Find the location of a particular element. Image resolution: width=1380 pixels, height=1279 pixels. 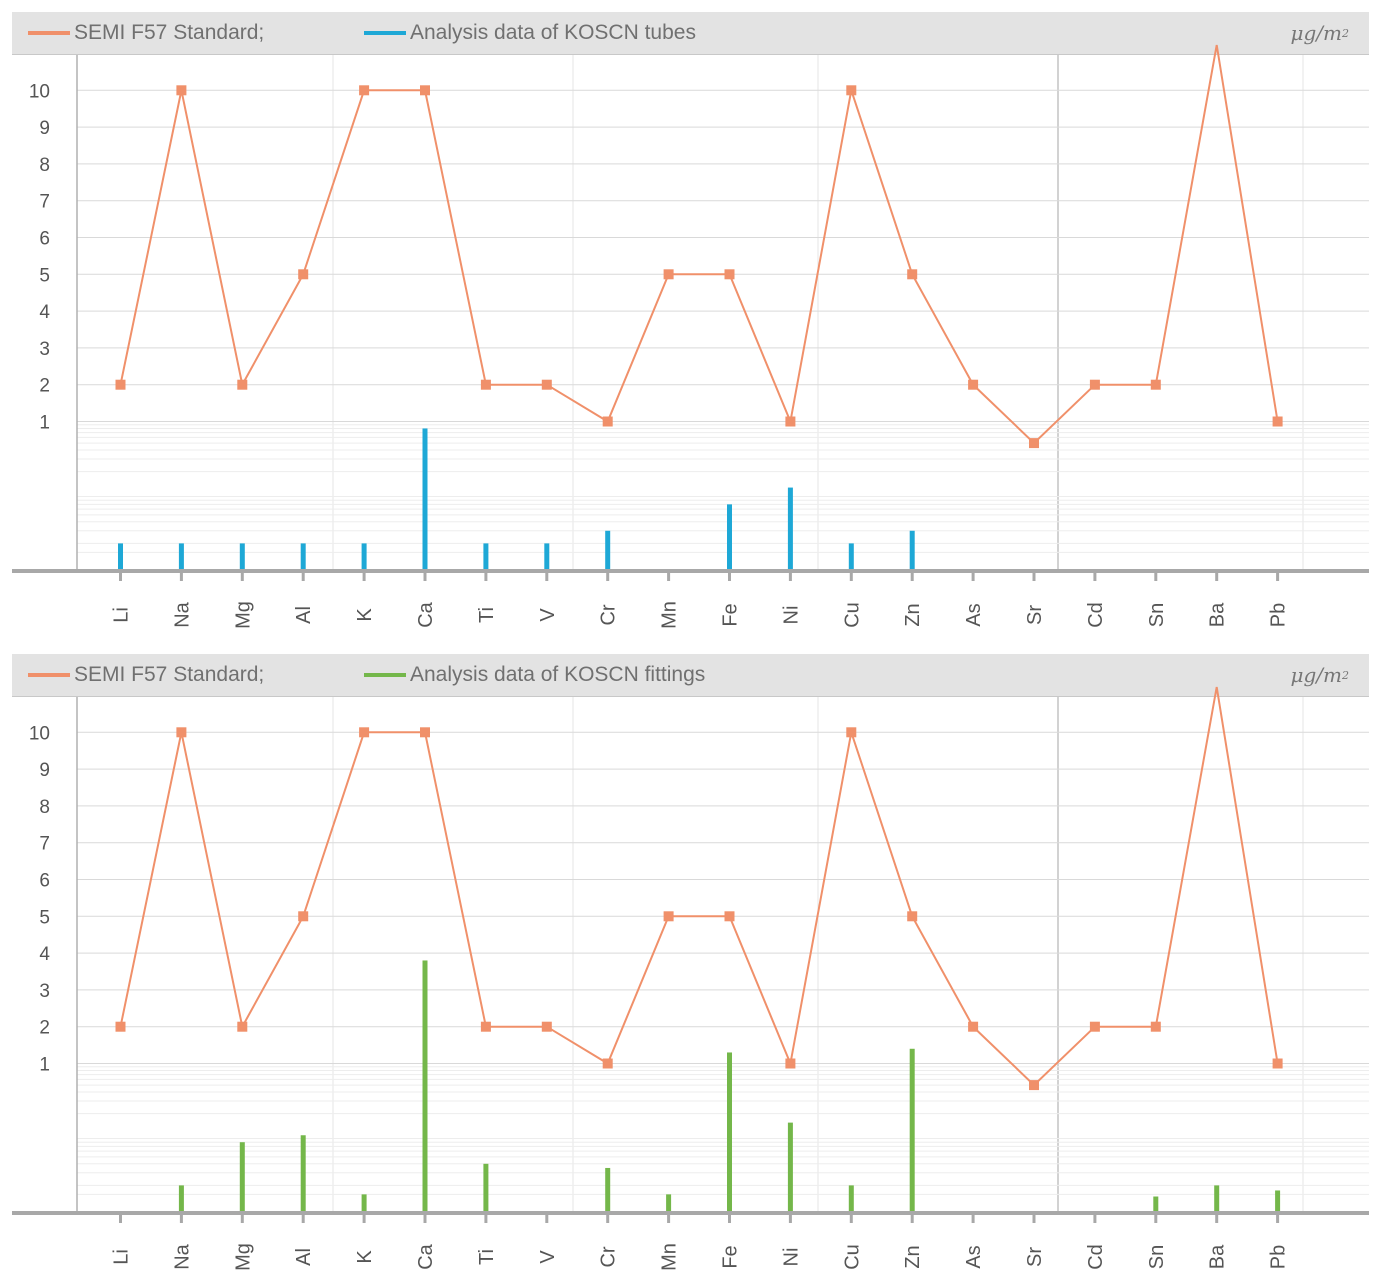

x-tick-label-Pb: Pb is located at coordinates (1279, 615).